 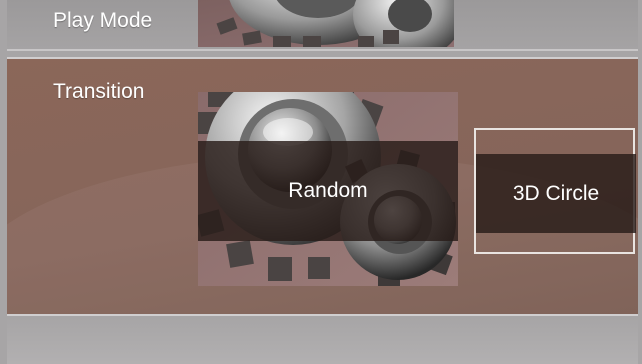 I want to click on empty-row, so click(x=322, y=341).